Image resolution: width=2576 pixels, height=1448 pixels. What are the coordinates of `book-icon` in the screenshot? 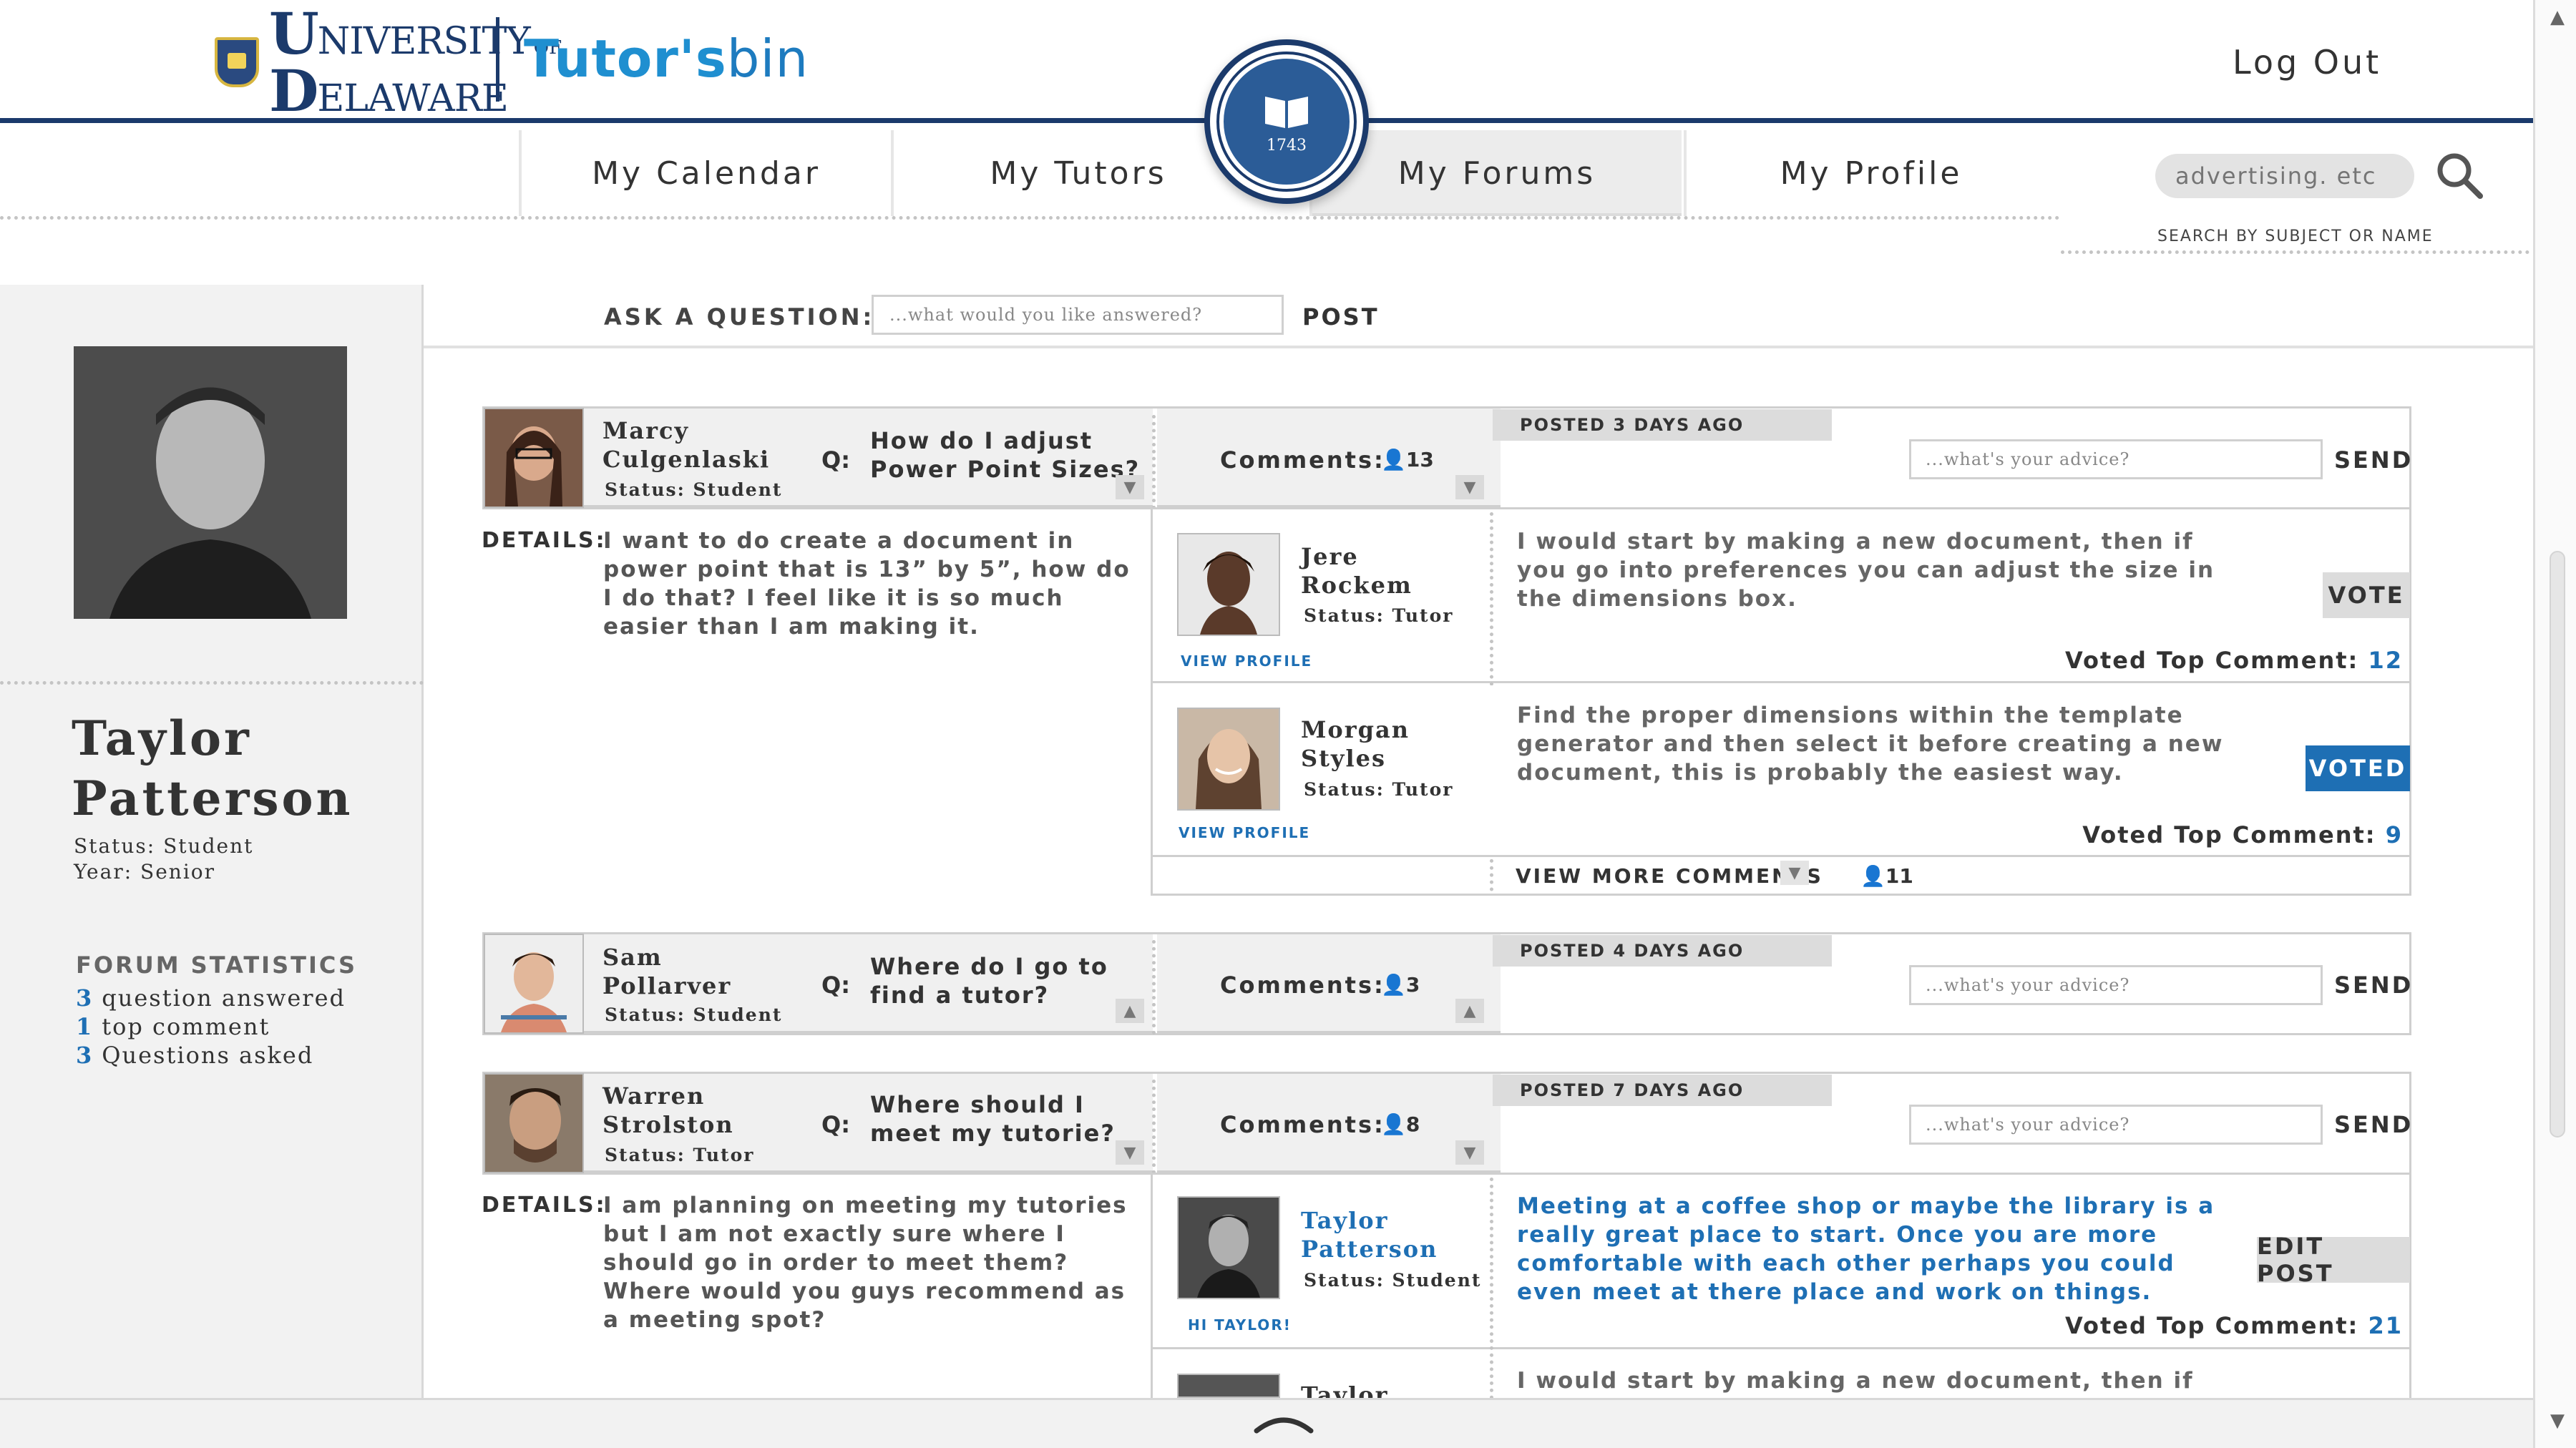 It's located at (1286, 112).